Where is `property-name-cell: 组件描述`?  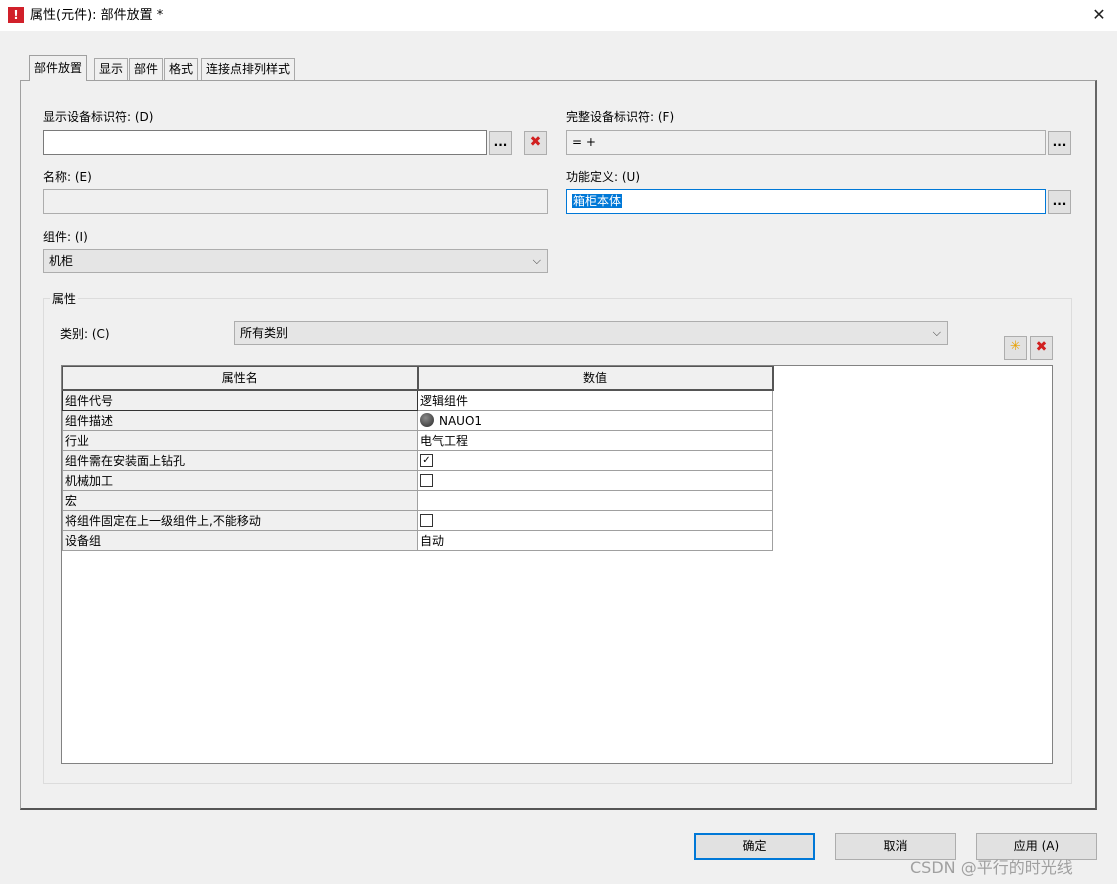
property-name-cell: 组件描述 is located at coordinates (240, 420).